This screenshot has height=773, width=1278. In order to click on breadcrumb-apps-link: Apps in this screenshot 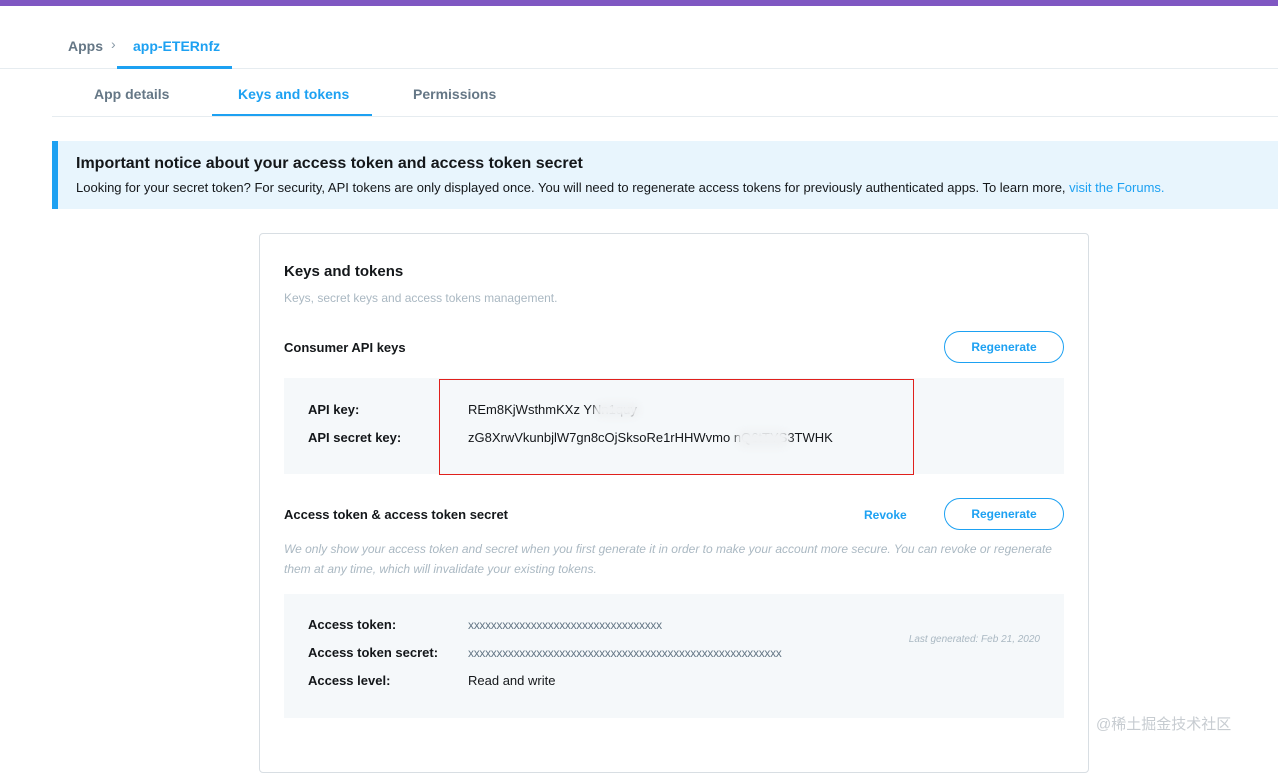, I will do `click(85, 46)`.